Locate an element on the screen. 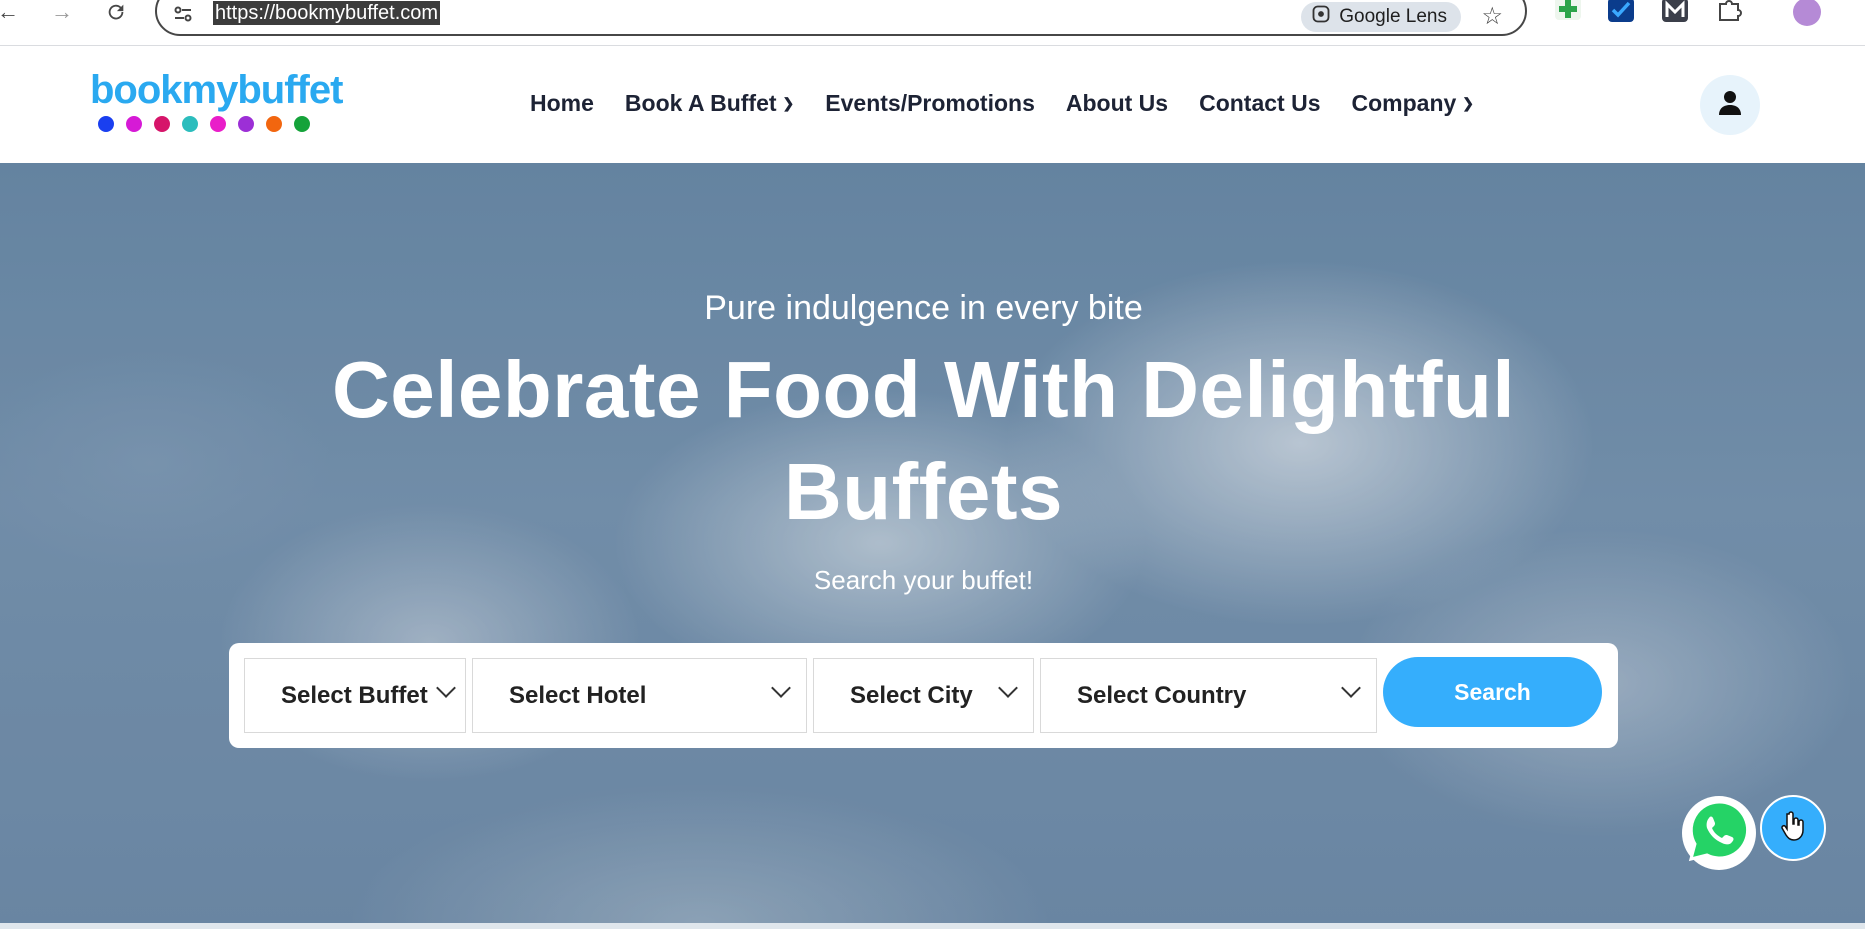 The height and width of the screenshot is (929, 1865). user-account-button is located at coordinates (1730, 105).